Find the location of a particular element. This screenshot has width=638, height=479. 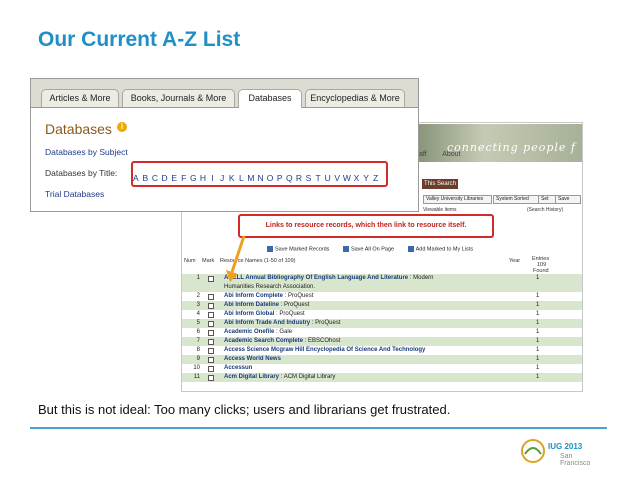

logo-subtitle: San Francisco is located at coordinates (575, 460).